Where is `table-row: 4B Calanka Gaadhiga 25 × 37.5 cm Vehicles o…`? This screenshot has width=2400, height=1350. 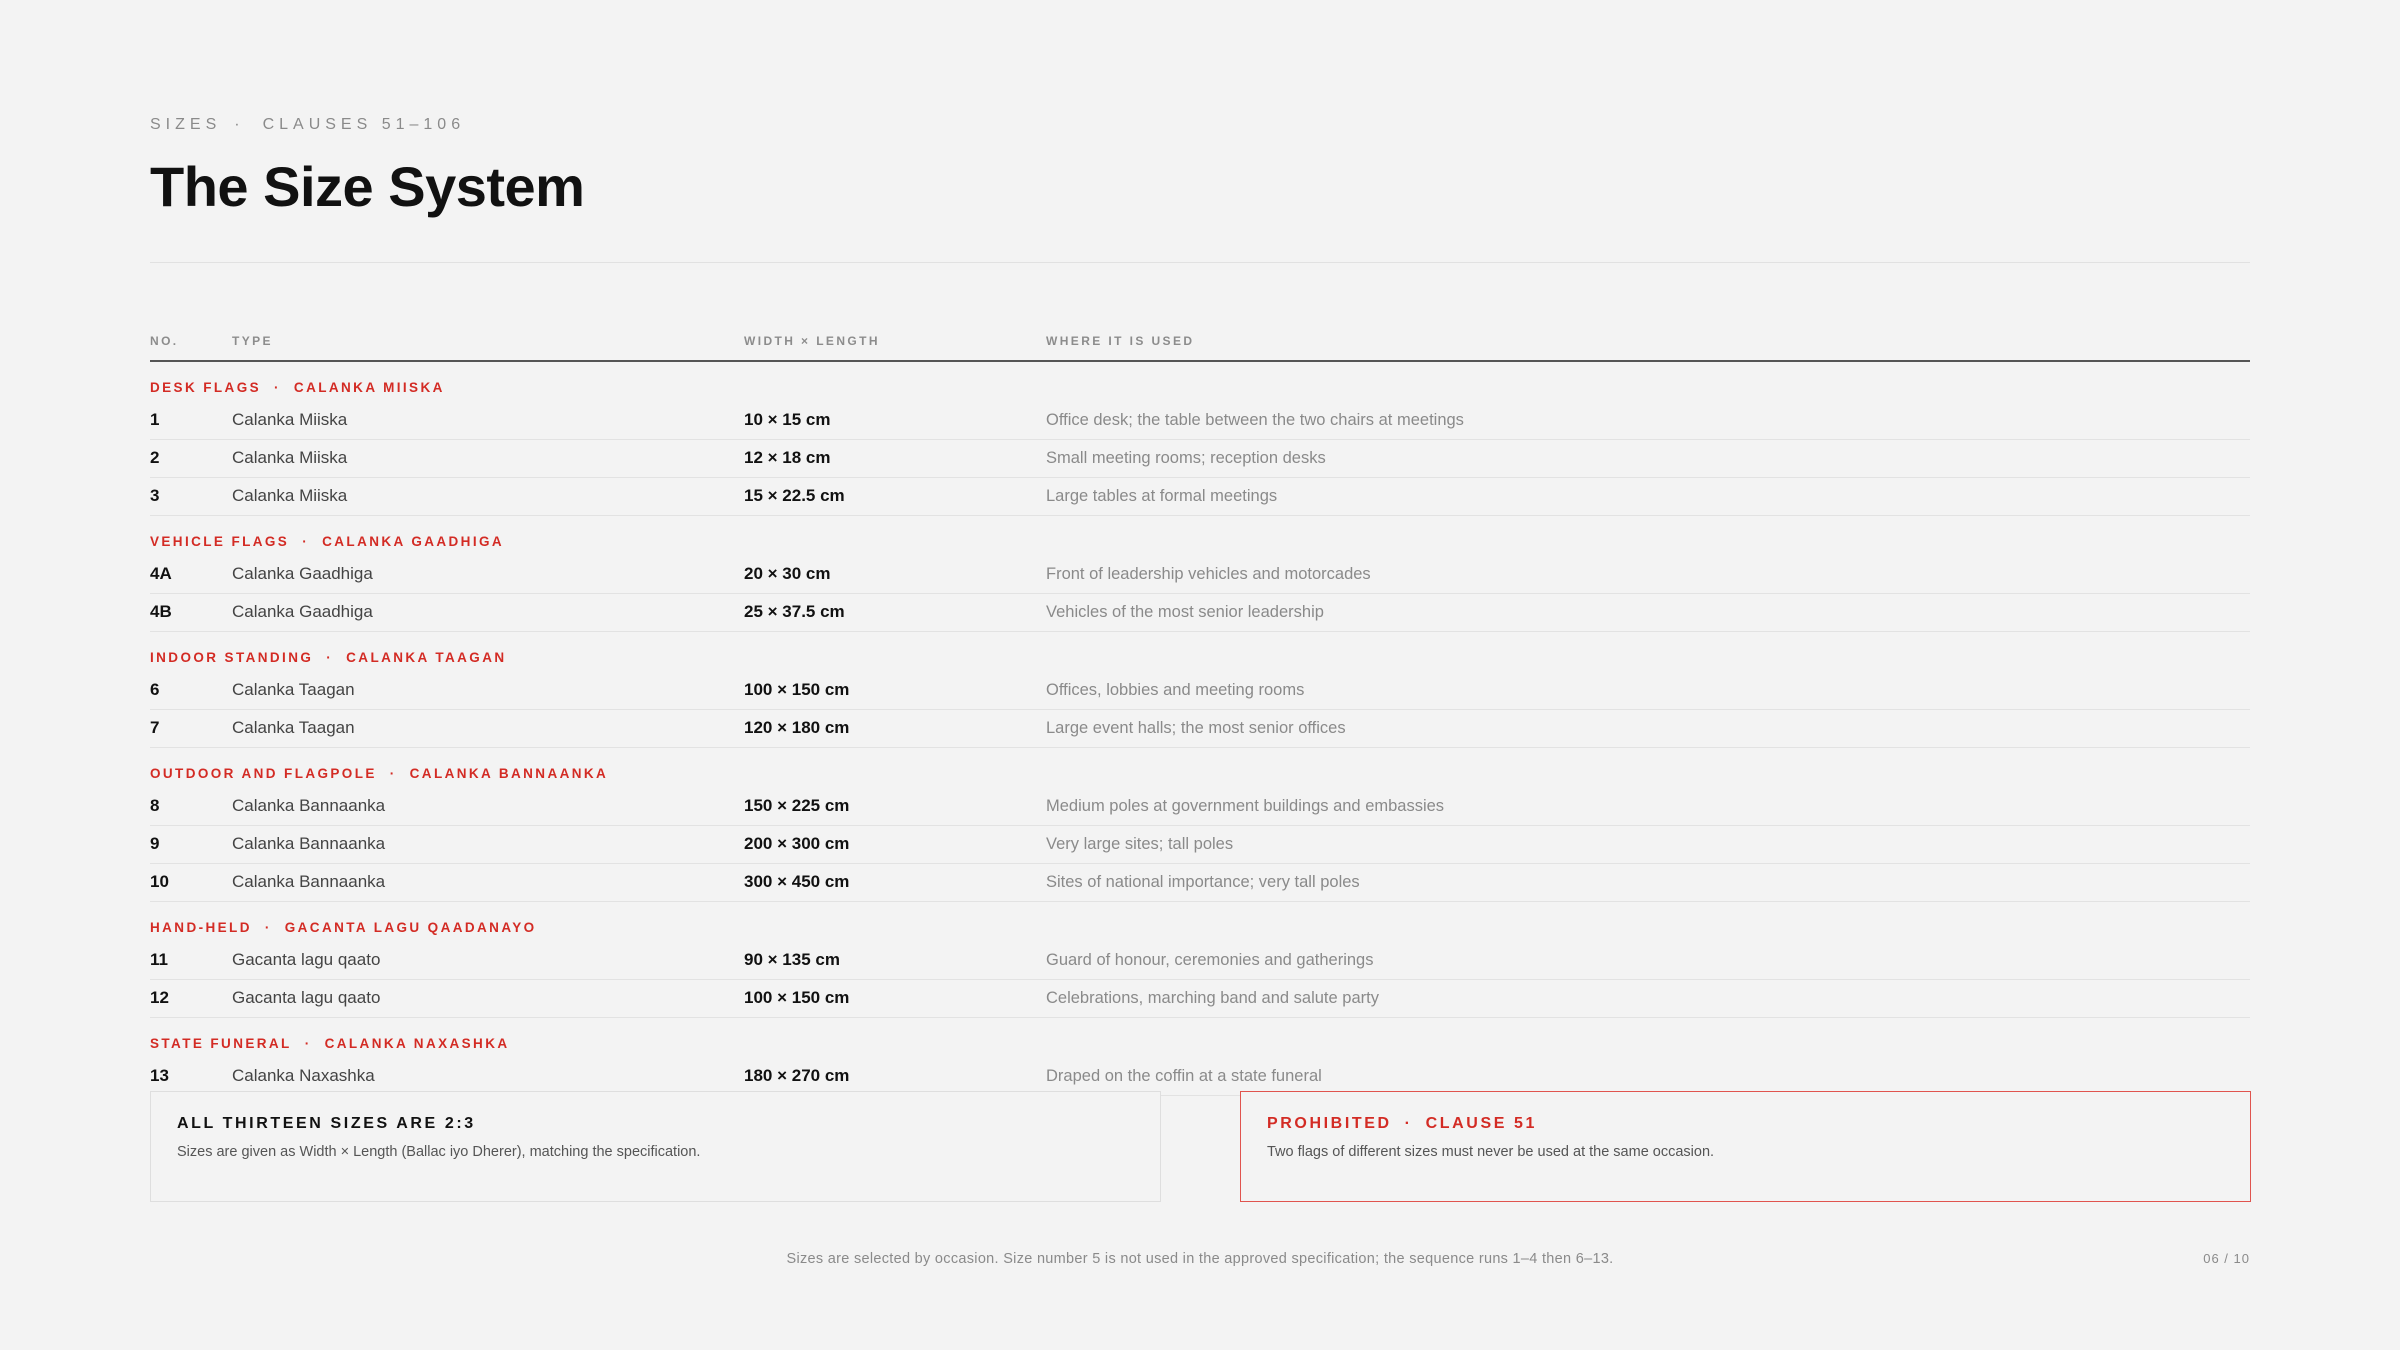
table-row: 4B Calanka Gaadhiga 25 × 37.5 cm Vehicles o… is located at coordinates (1200, 613).